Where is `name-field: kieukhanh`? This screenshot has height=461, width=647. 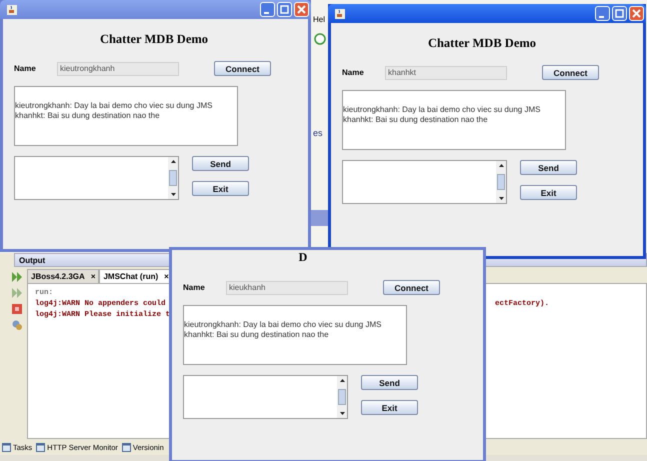 name-field: kieukhanh is located at coordinates (287, 287).